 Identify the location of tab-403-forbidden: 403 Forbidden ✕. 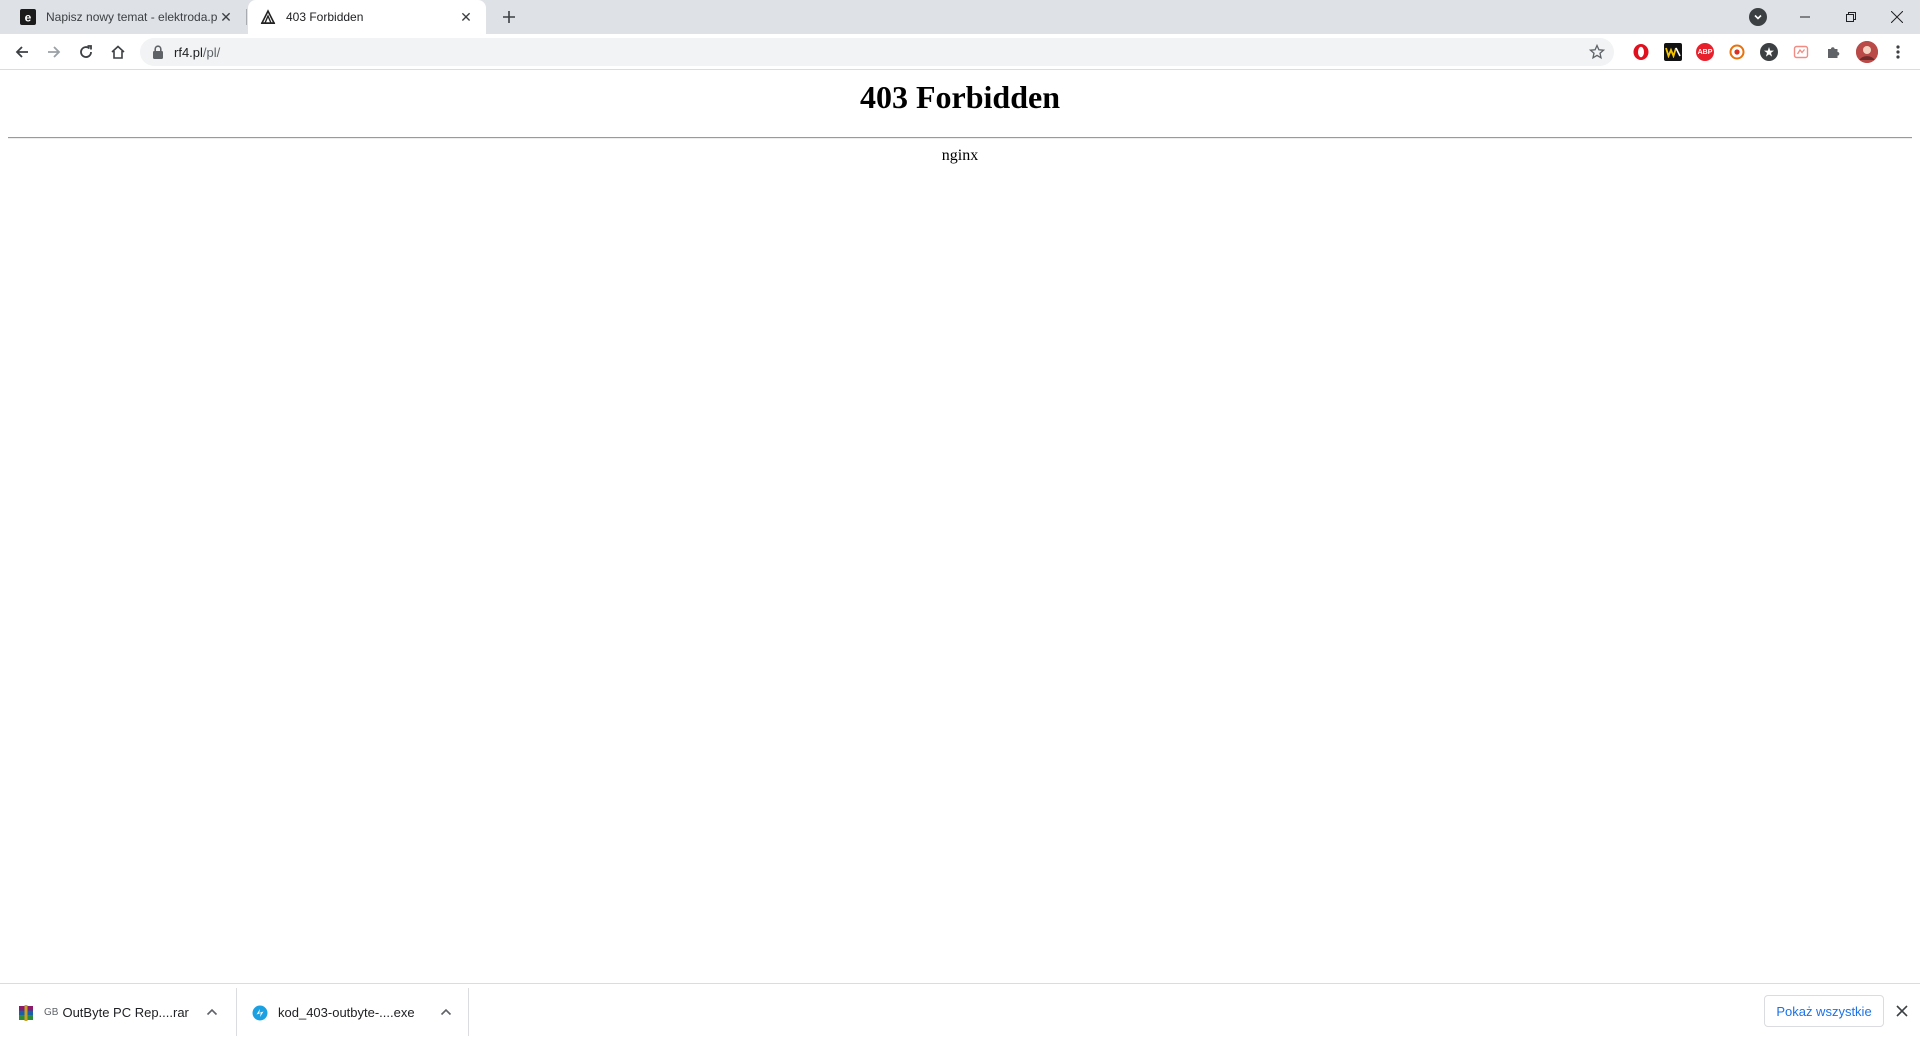
(367, 17).